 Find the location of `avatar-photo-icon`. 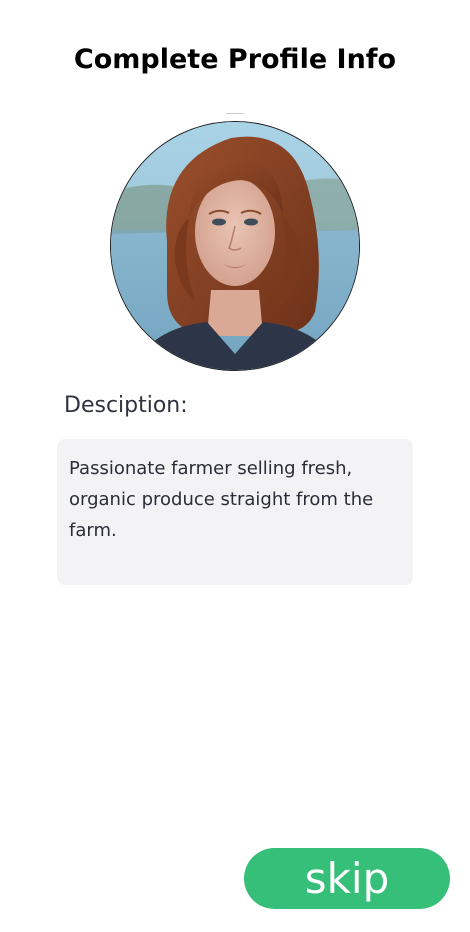

avatar-photo-icon is located at coordinates (235, 246).